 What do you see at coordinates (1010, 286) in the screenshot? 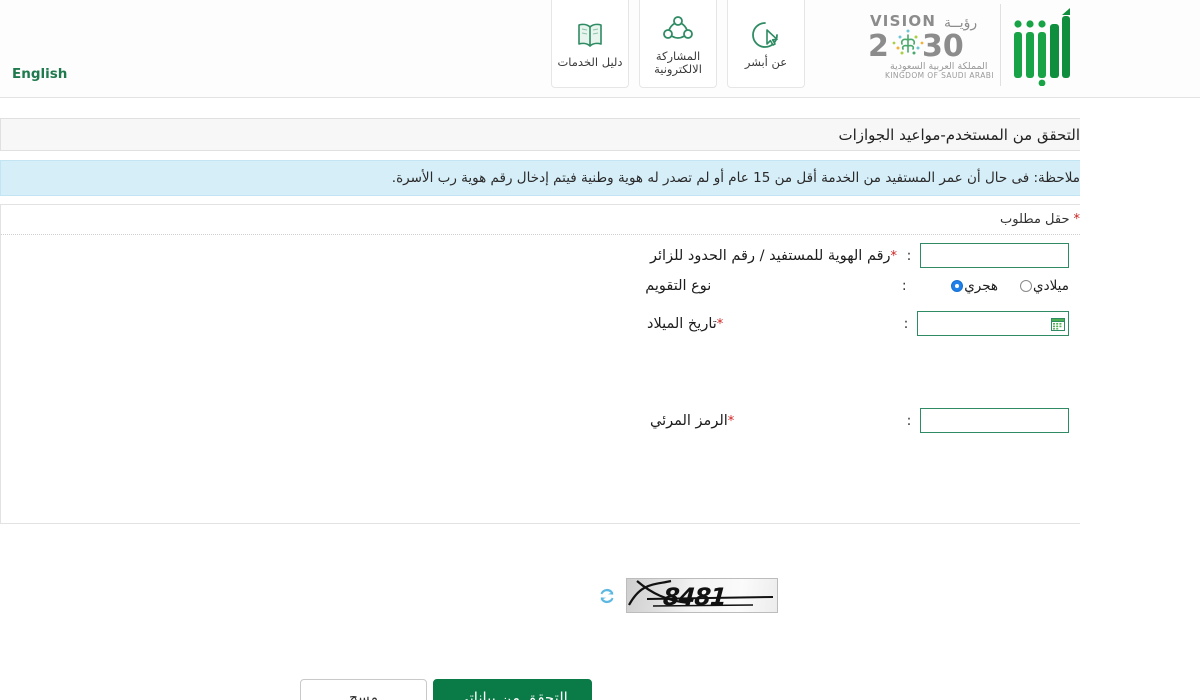
I see `calendar-type-radio-group: ميلادي هجري` at bounding box center [1010, 286].